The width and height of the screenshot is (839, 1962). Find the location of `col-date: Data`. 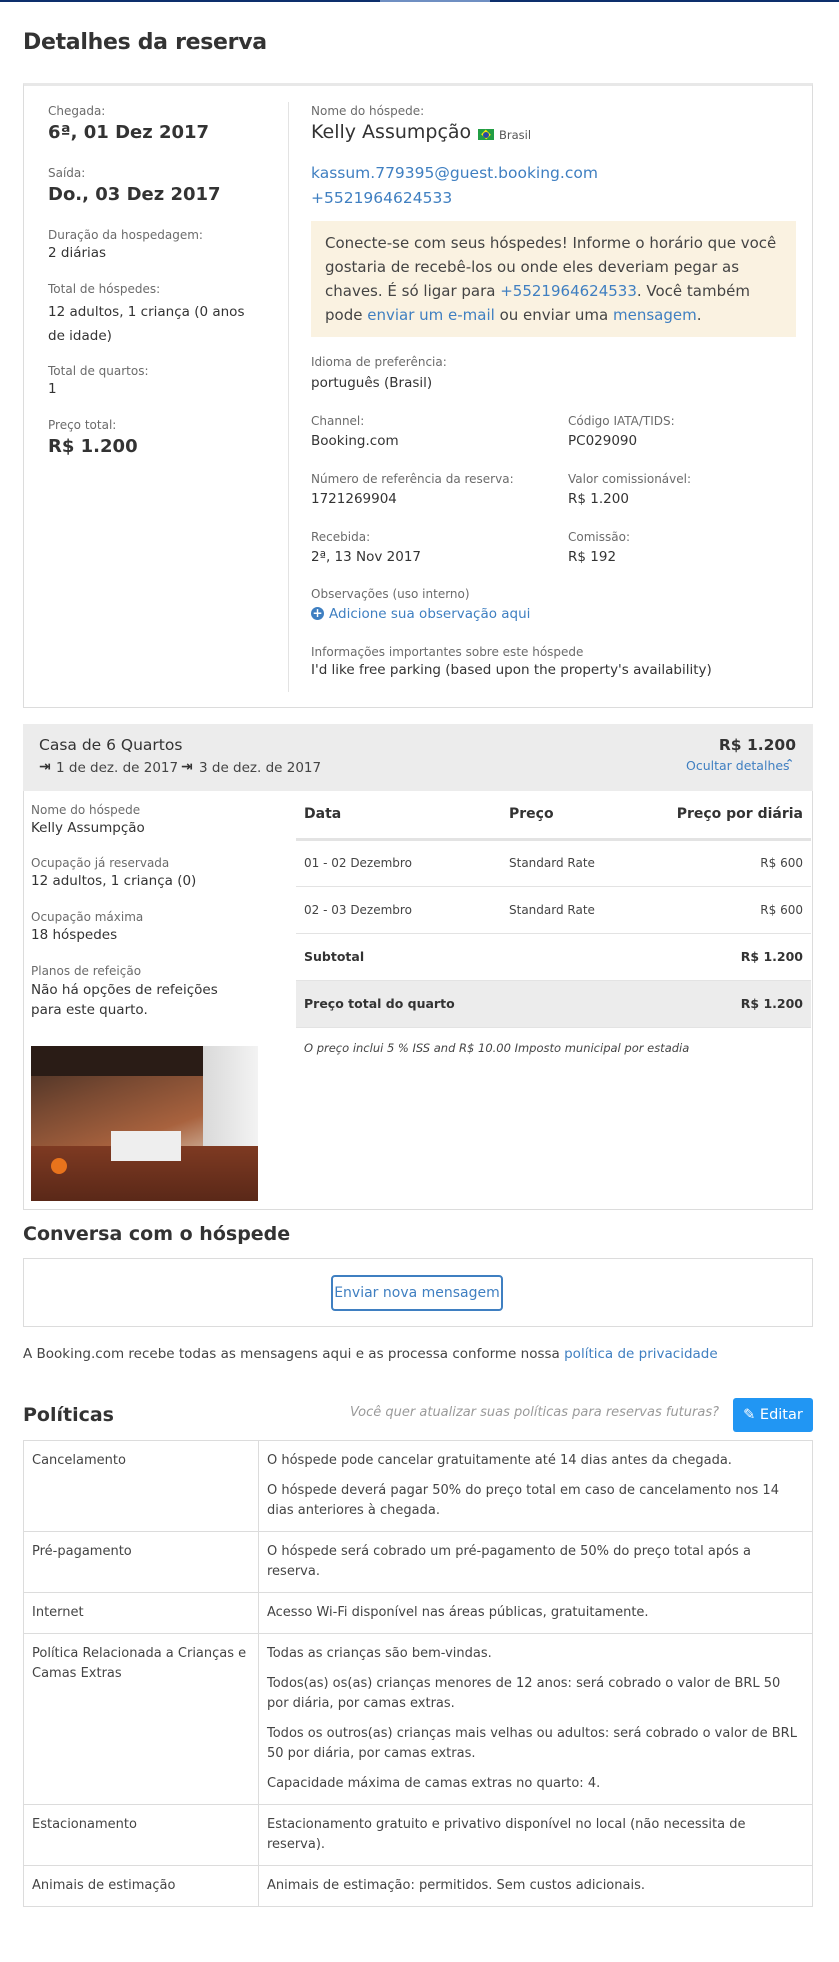

col-date: Data is located at coordinates (398, 816).